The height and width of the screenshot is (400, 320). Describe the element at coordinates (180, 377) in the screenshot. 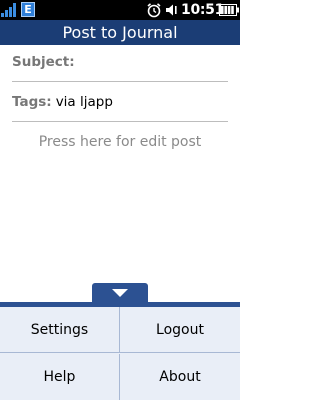

I see `about-button: About` at that location.